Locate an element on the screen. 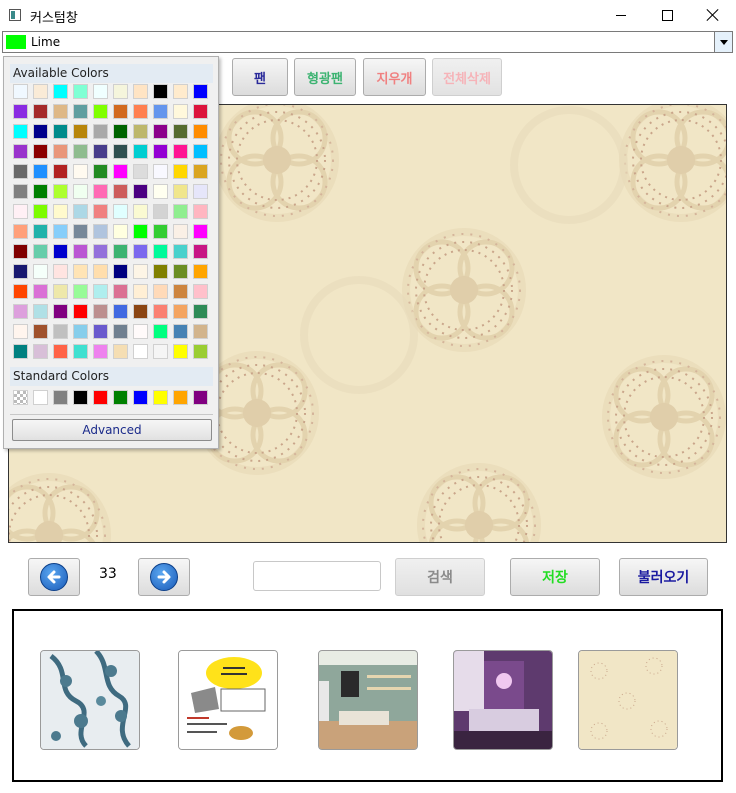  thumbnail-poster is located at coordinates (228, 700).